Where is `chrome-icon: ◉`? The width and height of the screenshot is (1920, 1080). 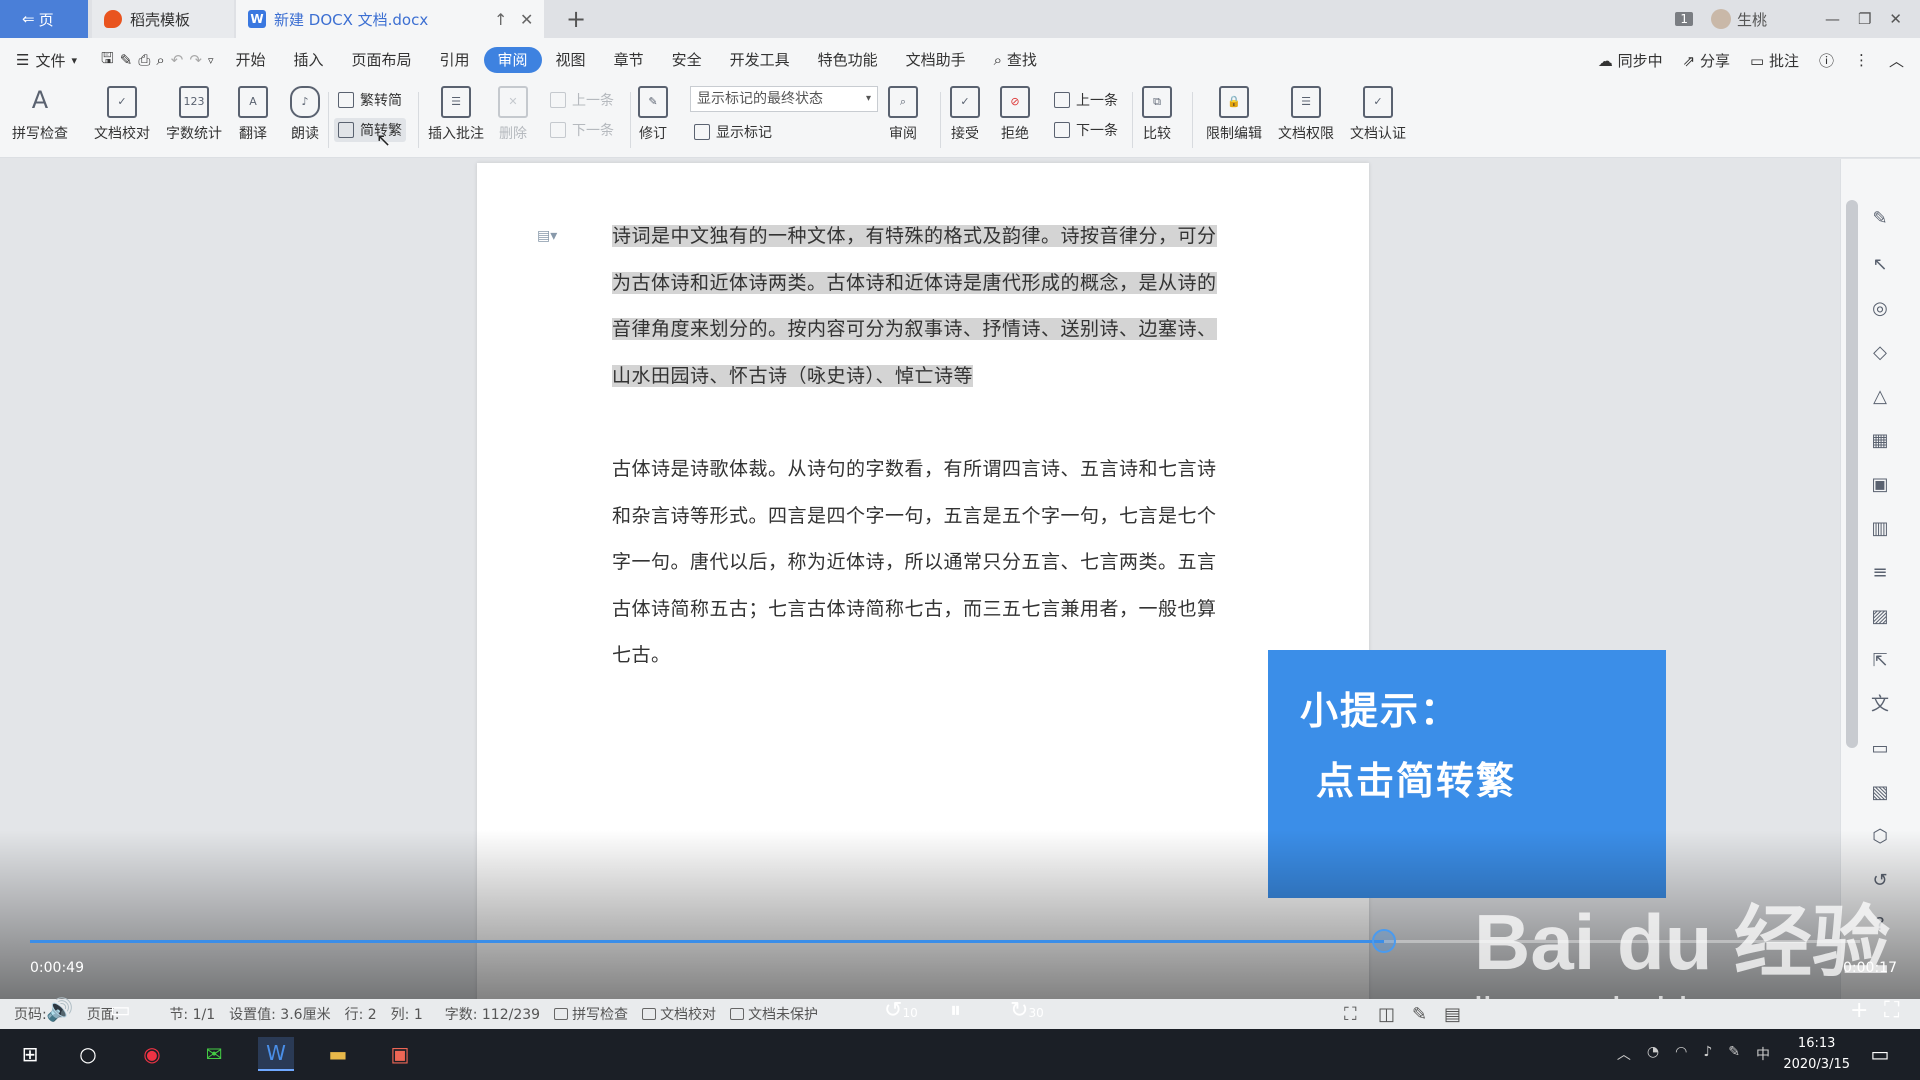
chrome-icon: ◉ is located at coordinates (152, 1054).